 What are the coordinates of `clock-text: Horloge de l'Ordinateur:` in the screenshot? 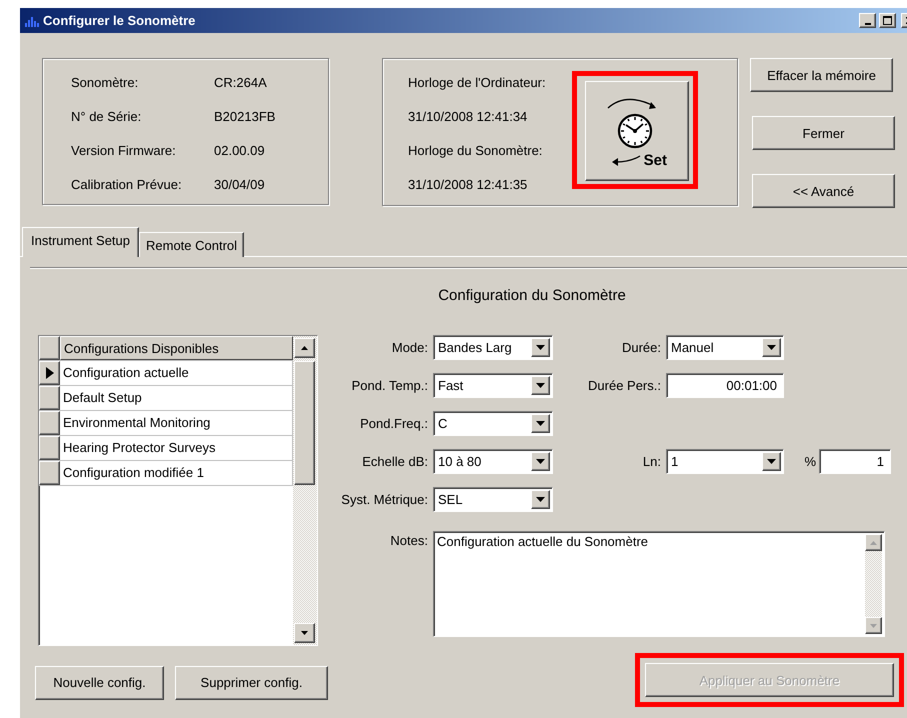 It's located at (477, 83).